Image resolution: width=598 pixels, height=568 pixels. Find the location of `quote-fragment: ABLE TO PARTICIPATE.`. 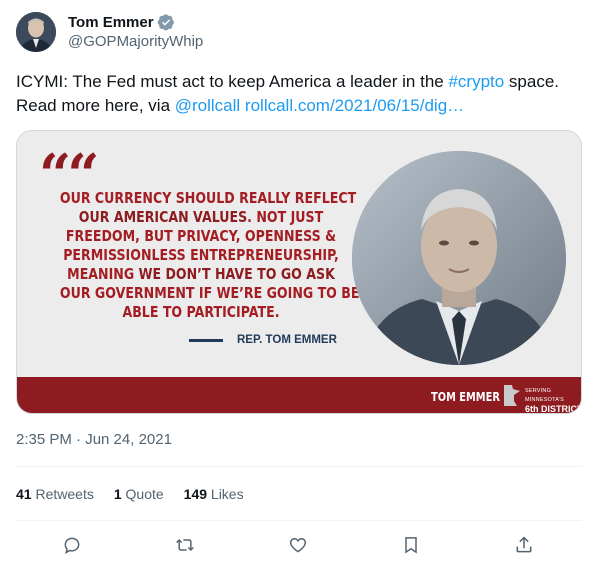

quote-fragment: ABLE TO PARTICIPATE. is located at coordinates (201, 312).